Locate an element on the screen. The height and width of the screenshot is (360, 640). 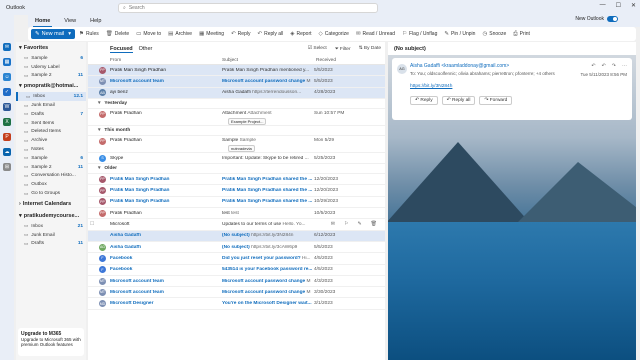
forward-button: ↷ Forward is located at coordinates (496, 100).